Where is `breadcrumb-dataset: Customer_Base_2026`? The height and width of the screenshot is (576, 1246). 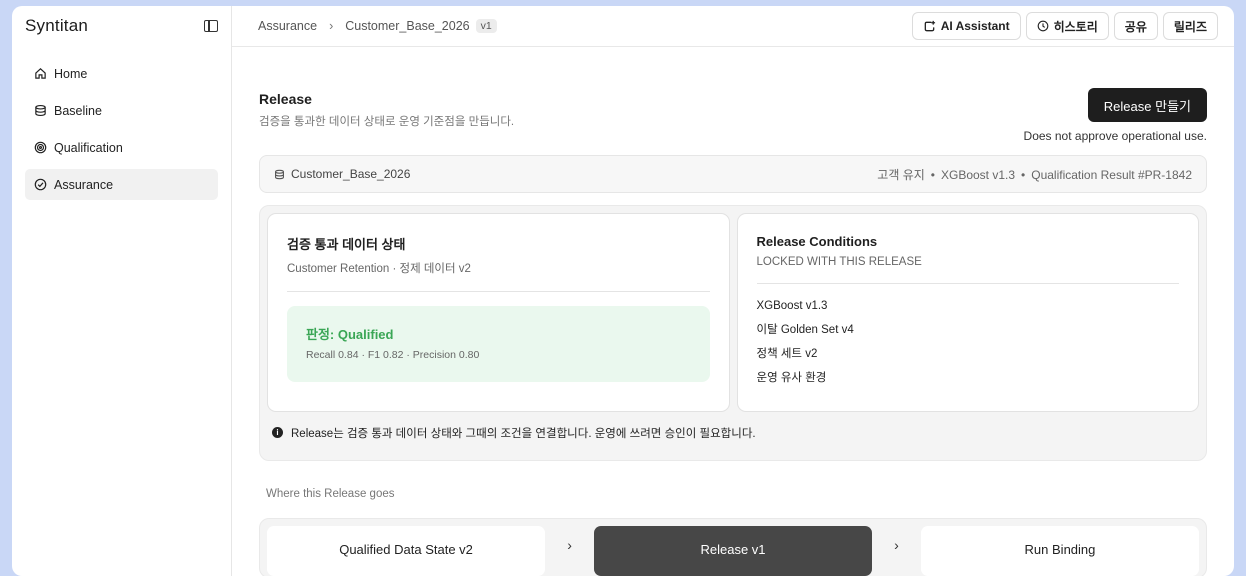 breadcrumb-dataset: Customer_Base_2026 is located at coordinates (407, 26).